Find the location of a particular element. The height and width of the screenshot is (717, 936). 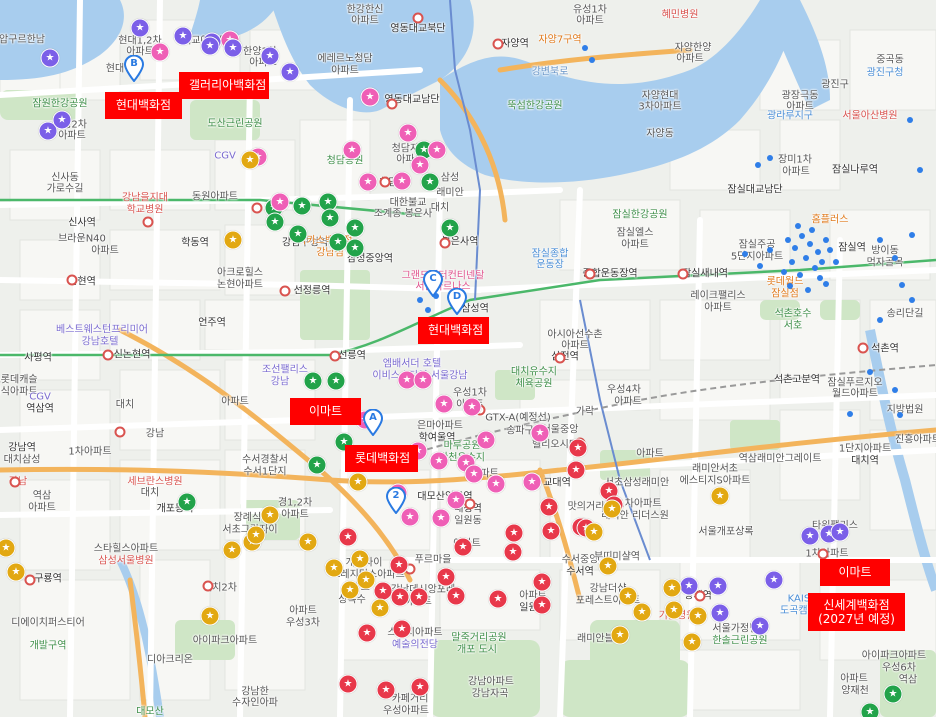

pin-b: B is located at coordinates (134, 68).